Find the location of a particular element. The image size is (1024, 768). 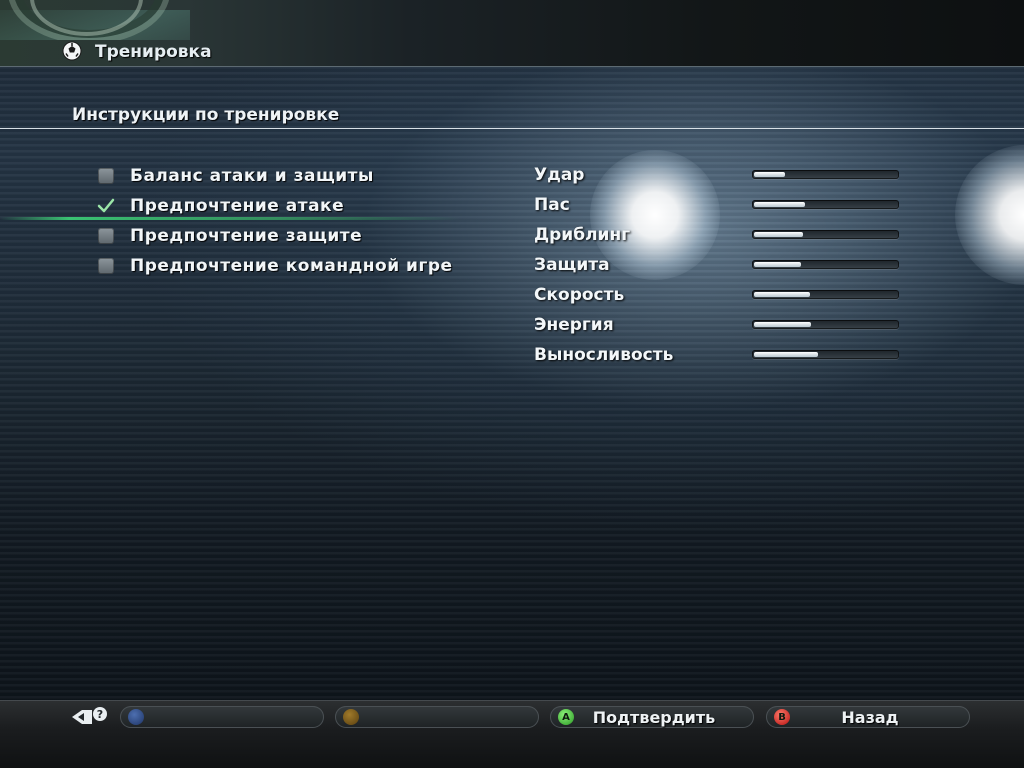

a-button-icon: A is located at coordinates (566, 717).